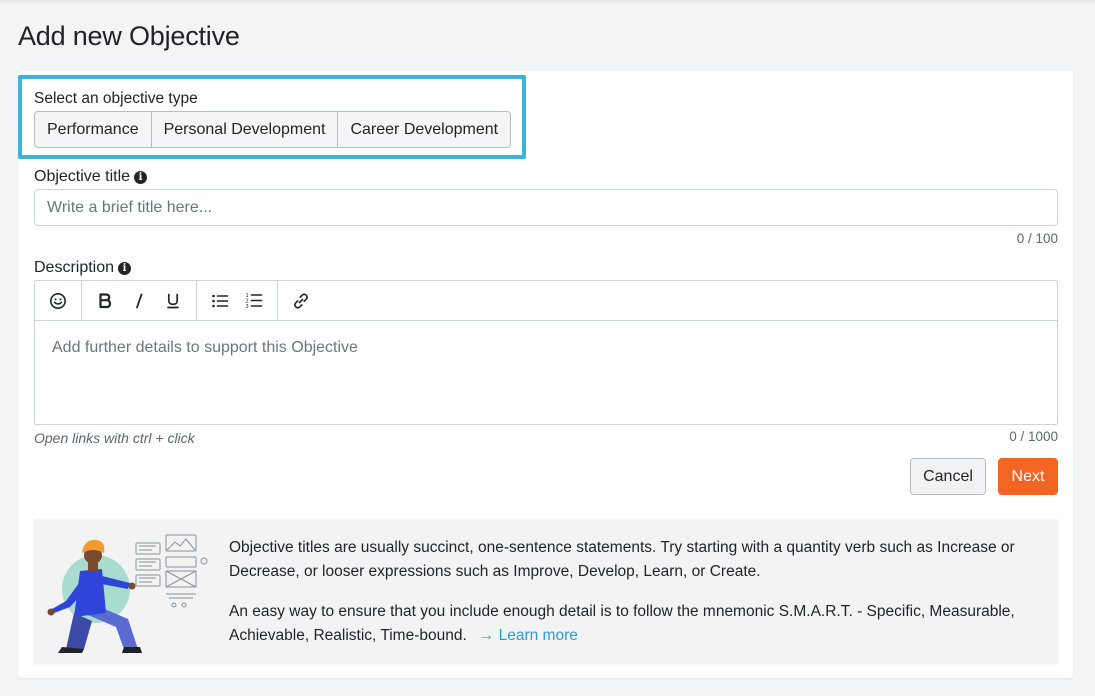 This screenshot has width=1095, height=696. What do you see at coordinates (127, 593) in the screenshot?
I see `person-illustration` at bounding box center [127, 593].